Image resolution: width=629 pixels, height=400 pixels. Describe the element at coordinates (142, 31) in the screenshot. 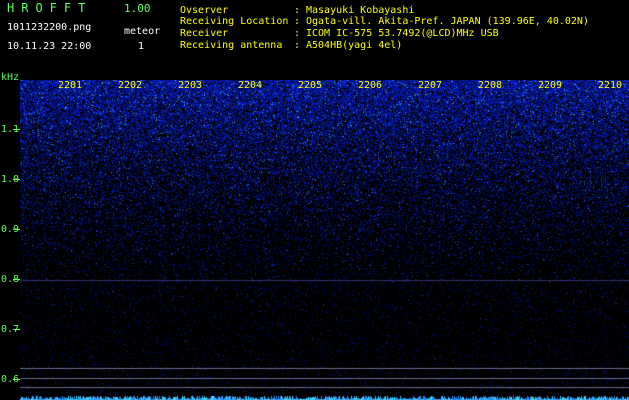

I see `meteor-label: meteor` at that location.